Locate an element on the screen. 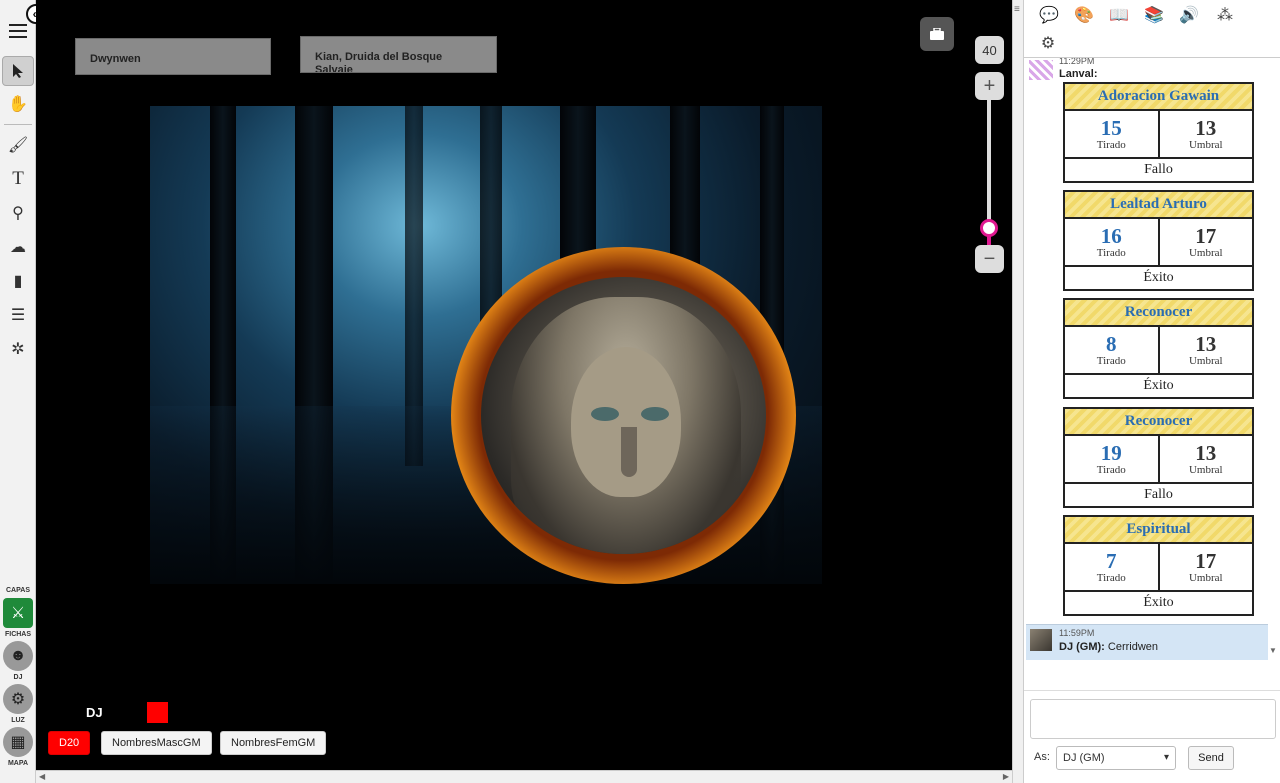  layer-button-dj: ⚙ is located at coordinates (18, 699).